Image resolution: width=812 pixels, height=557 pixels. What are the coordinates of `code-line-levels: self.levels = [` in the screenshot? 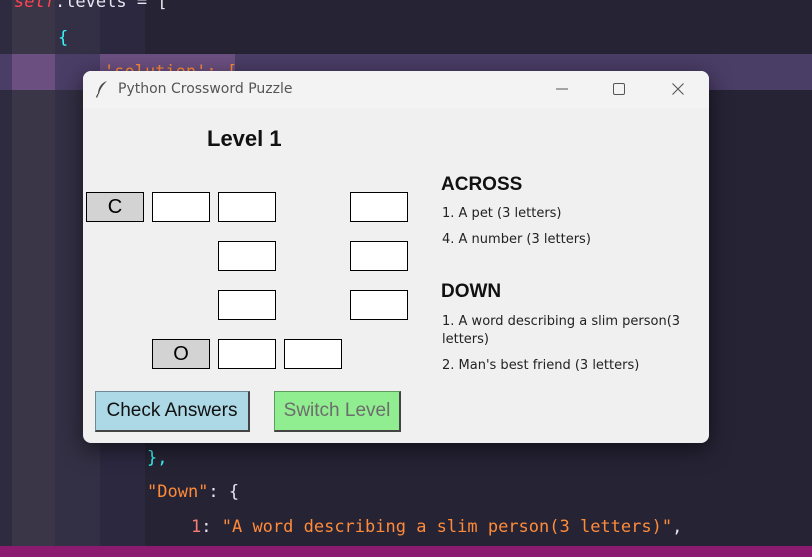 It's located at (91, 6).